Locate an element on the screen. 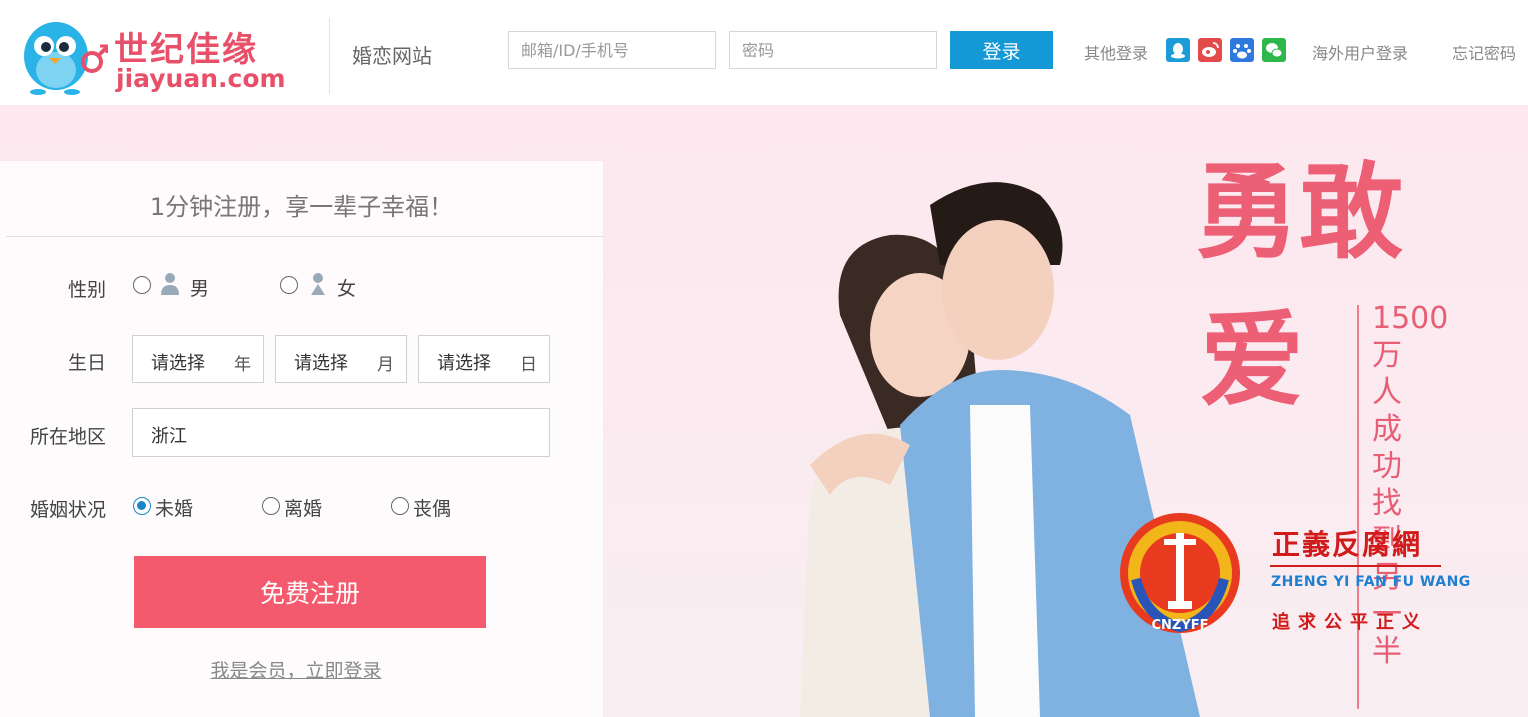 The height and width of the screenshot is (717, 1528). baidu-icon is located at coordinates (1242, 50).